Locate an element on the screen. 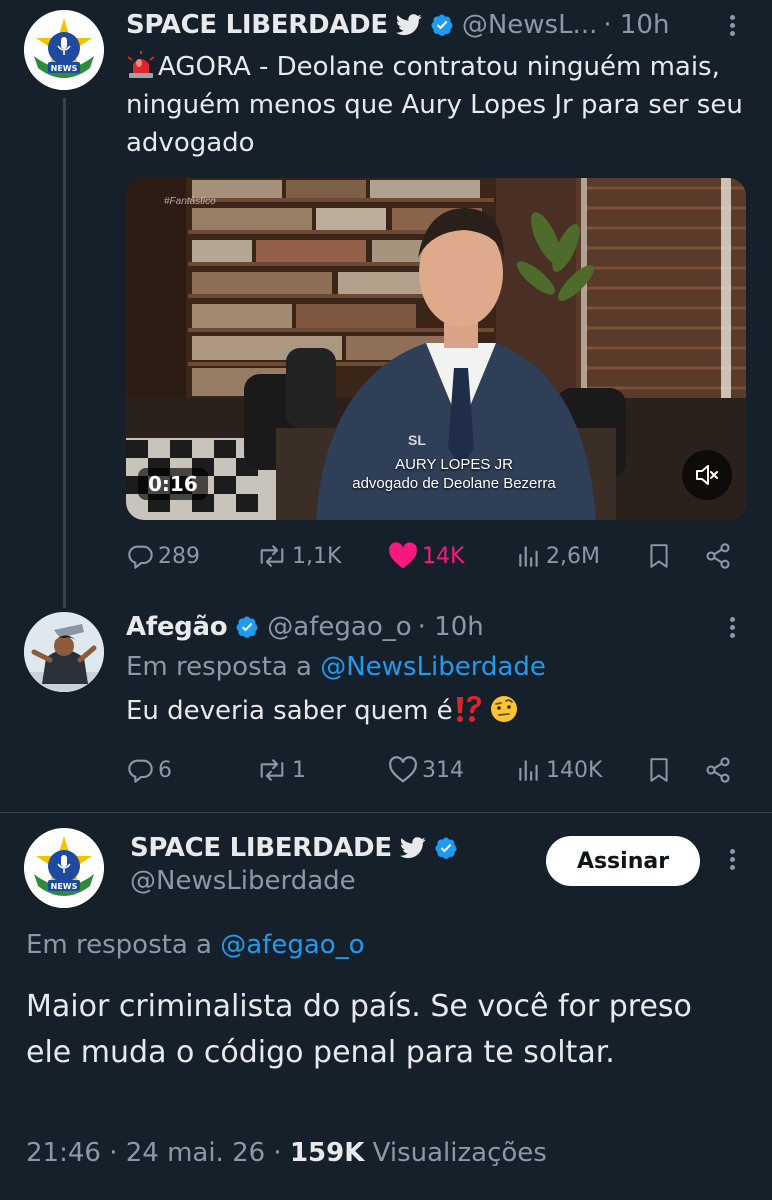 The width and height of the screenshot is (772, 1200). avatar-afegao is located at coordinates (64, 652).